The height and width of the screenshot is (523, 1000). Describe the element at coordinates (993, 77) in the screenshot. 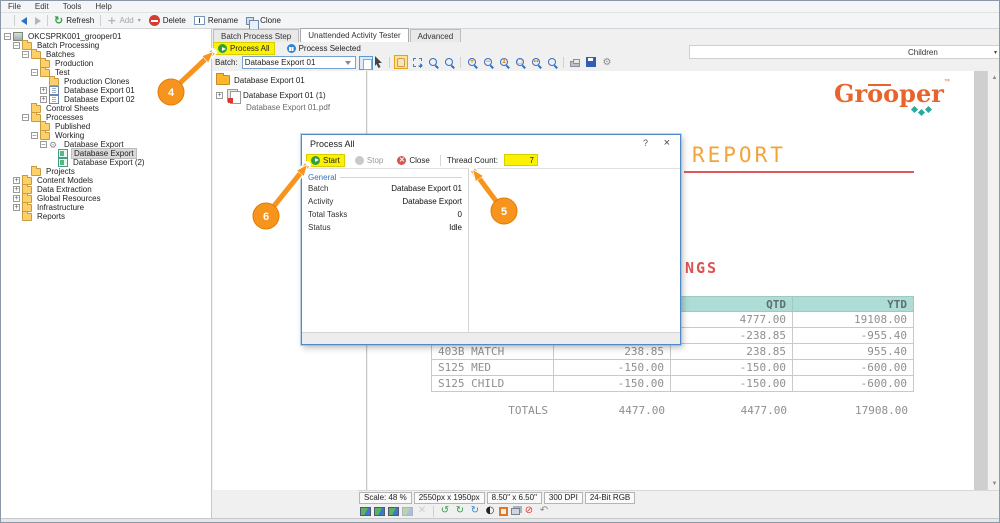

I see `scroll-up-icon: ▲` at that location.